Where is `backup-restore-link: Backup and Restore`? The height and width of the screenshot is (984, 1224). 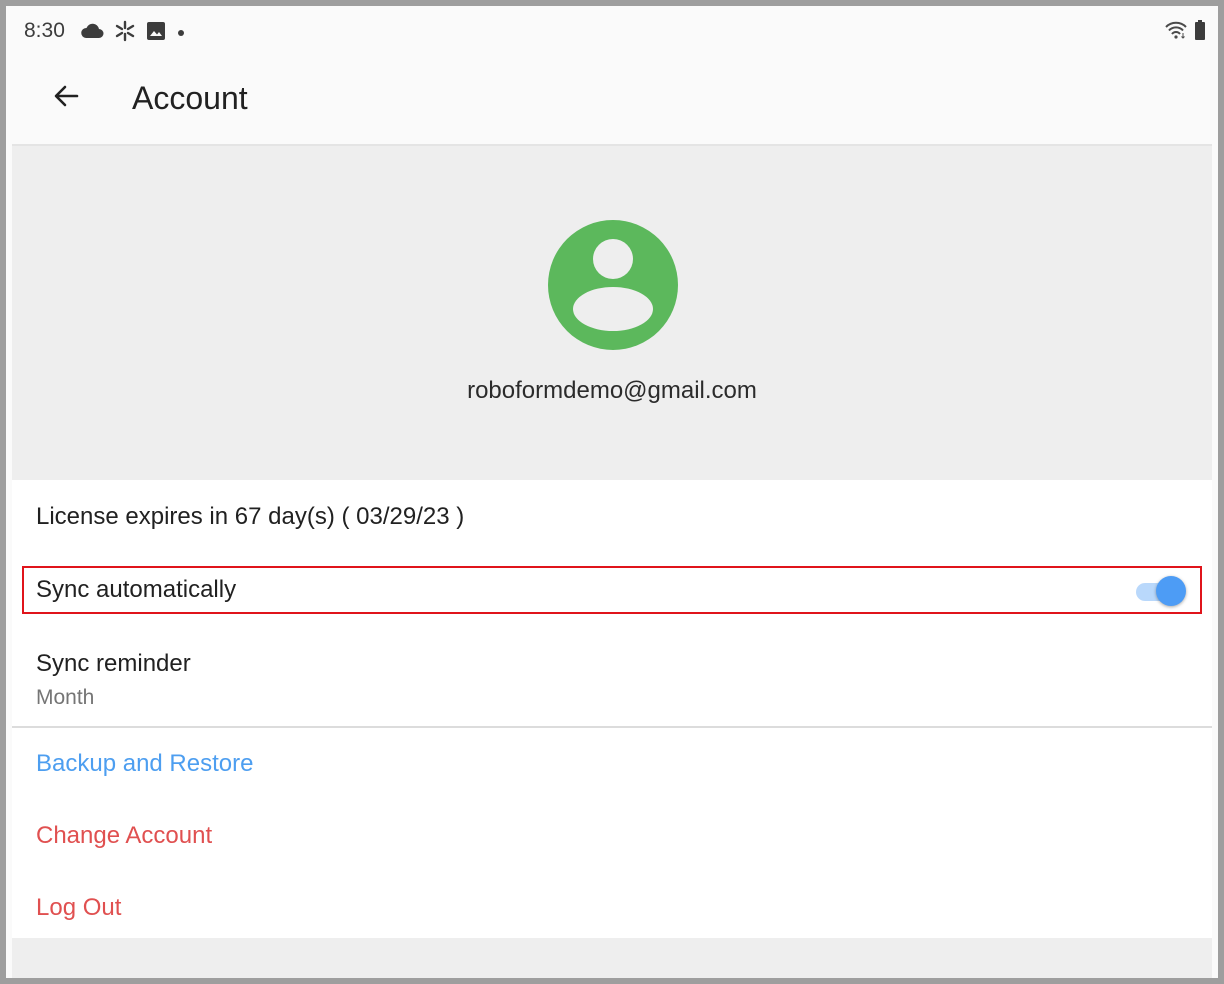 backup-restore-link: Backup and Restore is located at coordinates (144, 764).